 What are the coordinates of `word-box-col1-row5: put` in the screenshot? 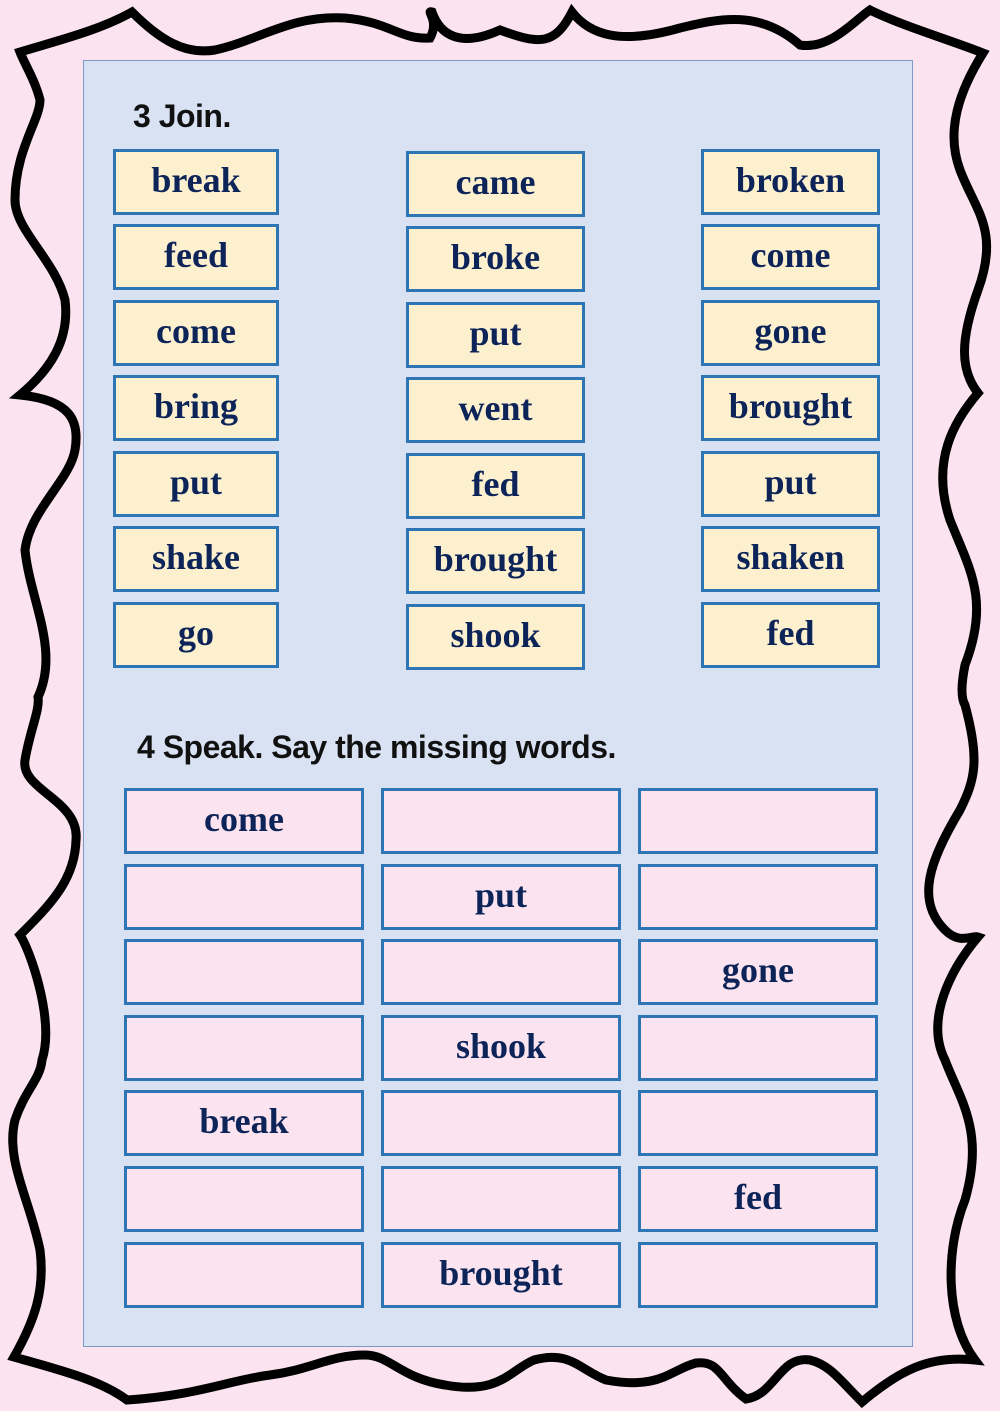 It's located at (196, 484).